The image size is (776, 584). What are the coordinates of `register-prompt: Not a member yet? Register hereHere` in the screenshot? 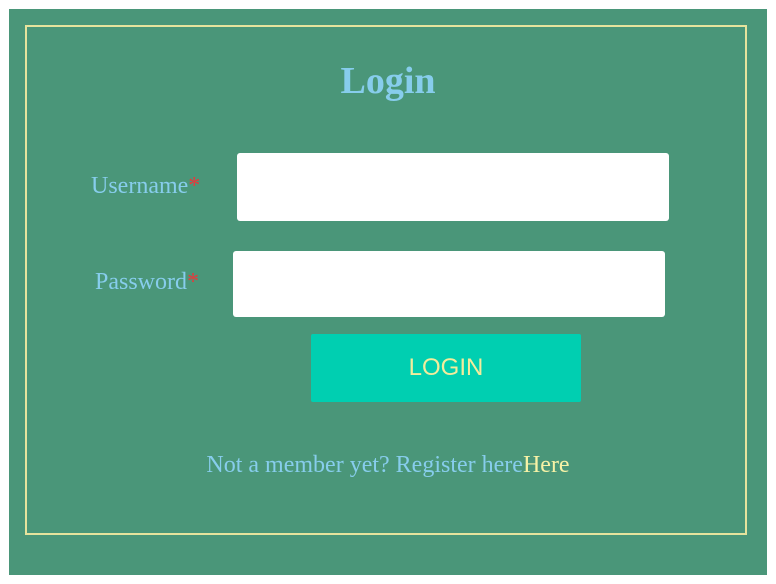 It's located at (388, 465).